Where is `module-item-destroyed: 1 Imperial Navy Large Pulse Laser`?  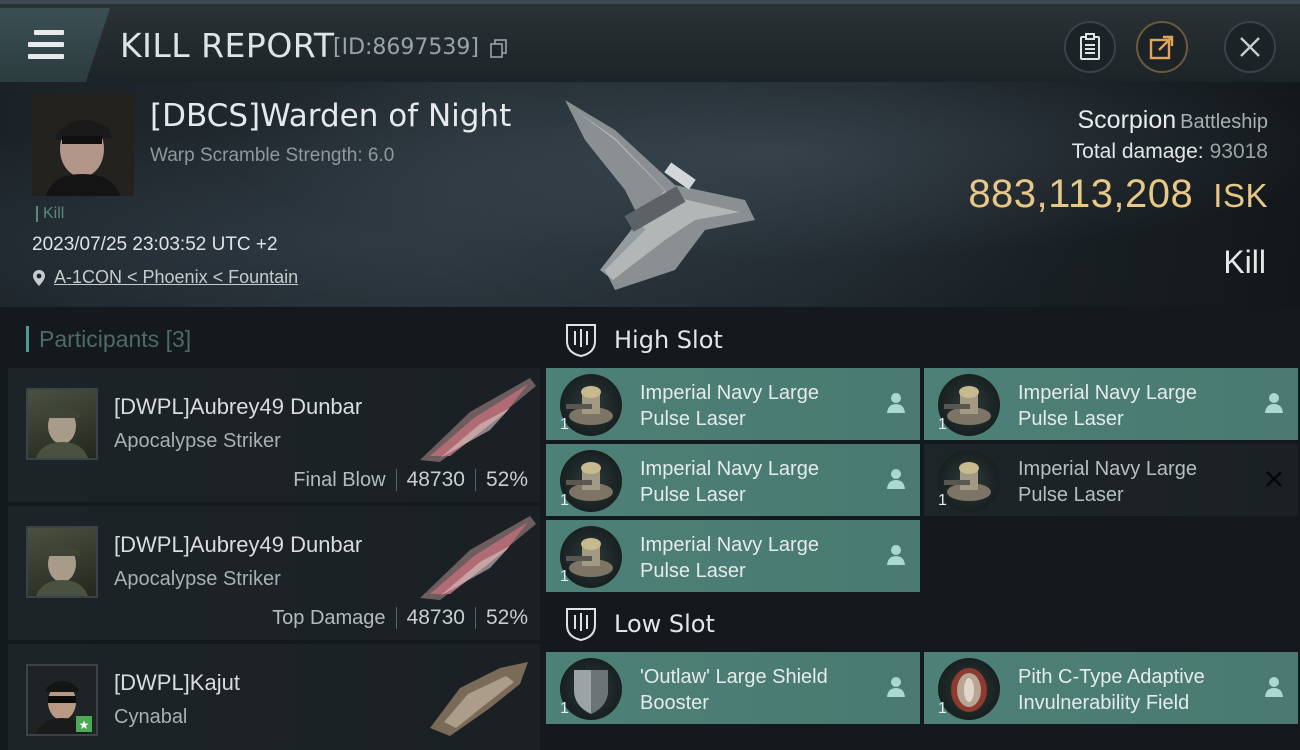 module-item-destroyed: 1 Imperial Navy Large Pulse Laser is located at coordinates (1111, 480).